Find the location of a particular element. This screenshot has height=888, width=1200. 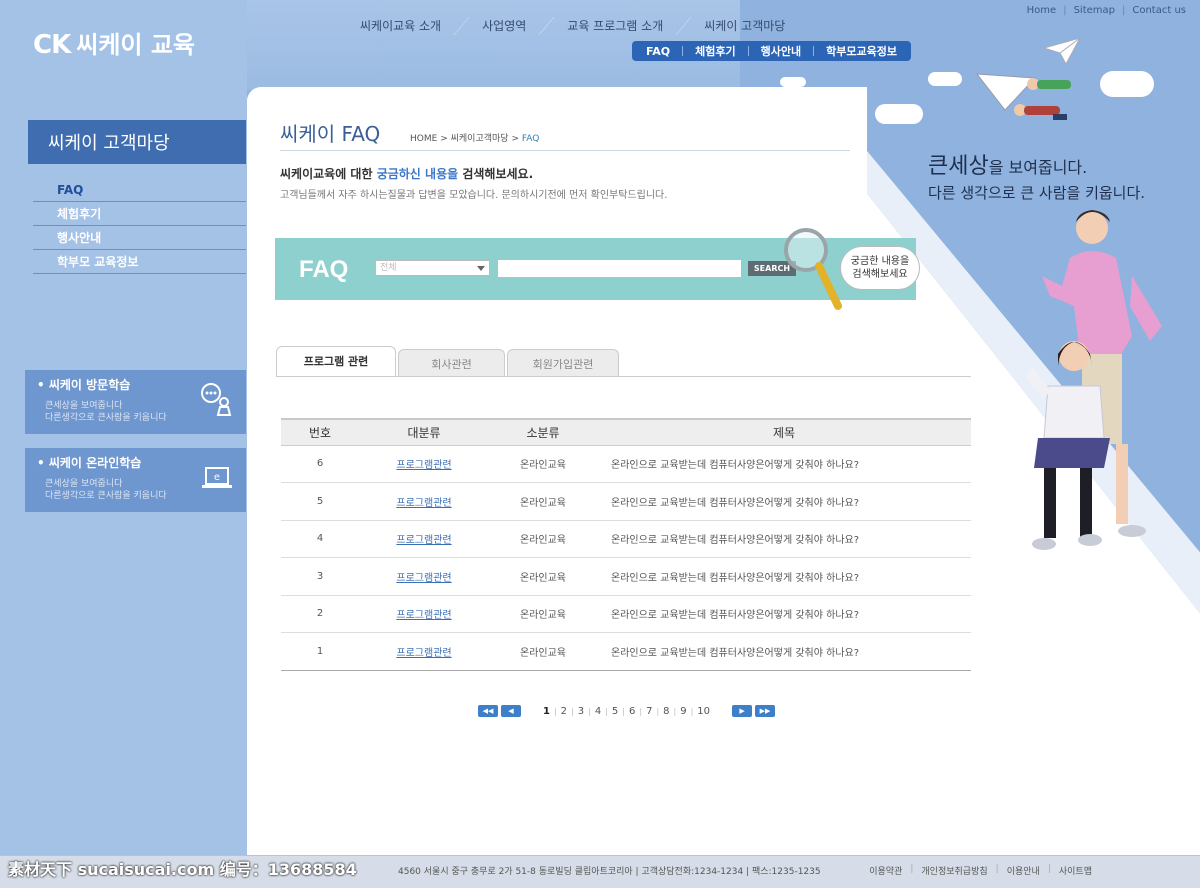

faq-tabs: 프로그램 관련 회사관련 회원가입관련 is located at coordinates (448, 361).